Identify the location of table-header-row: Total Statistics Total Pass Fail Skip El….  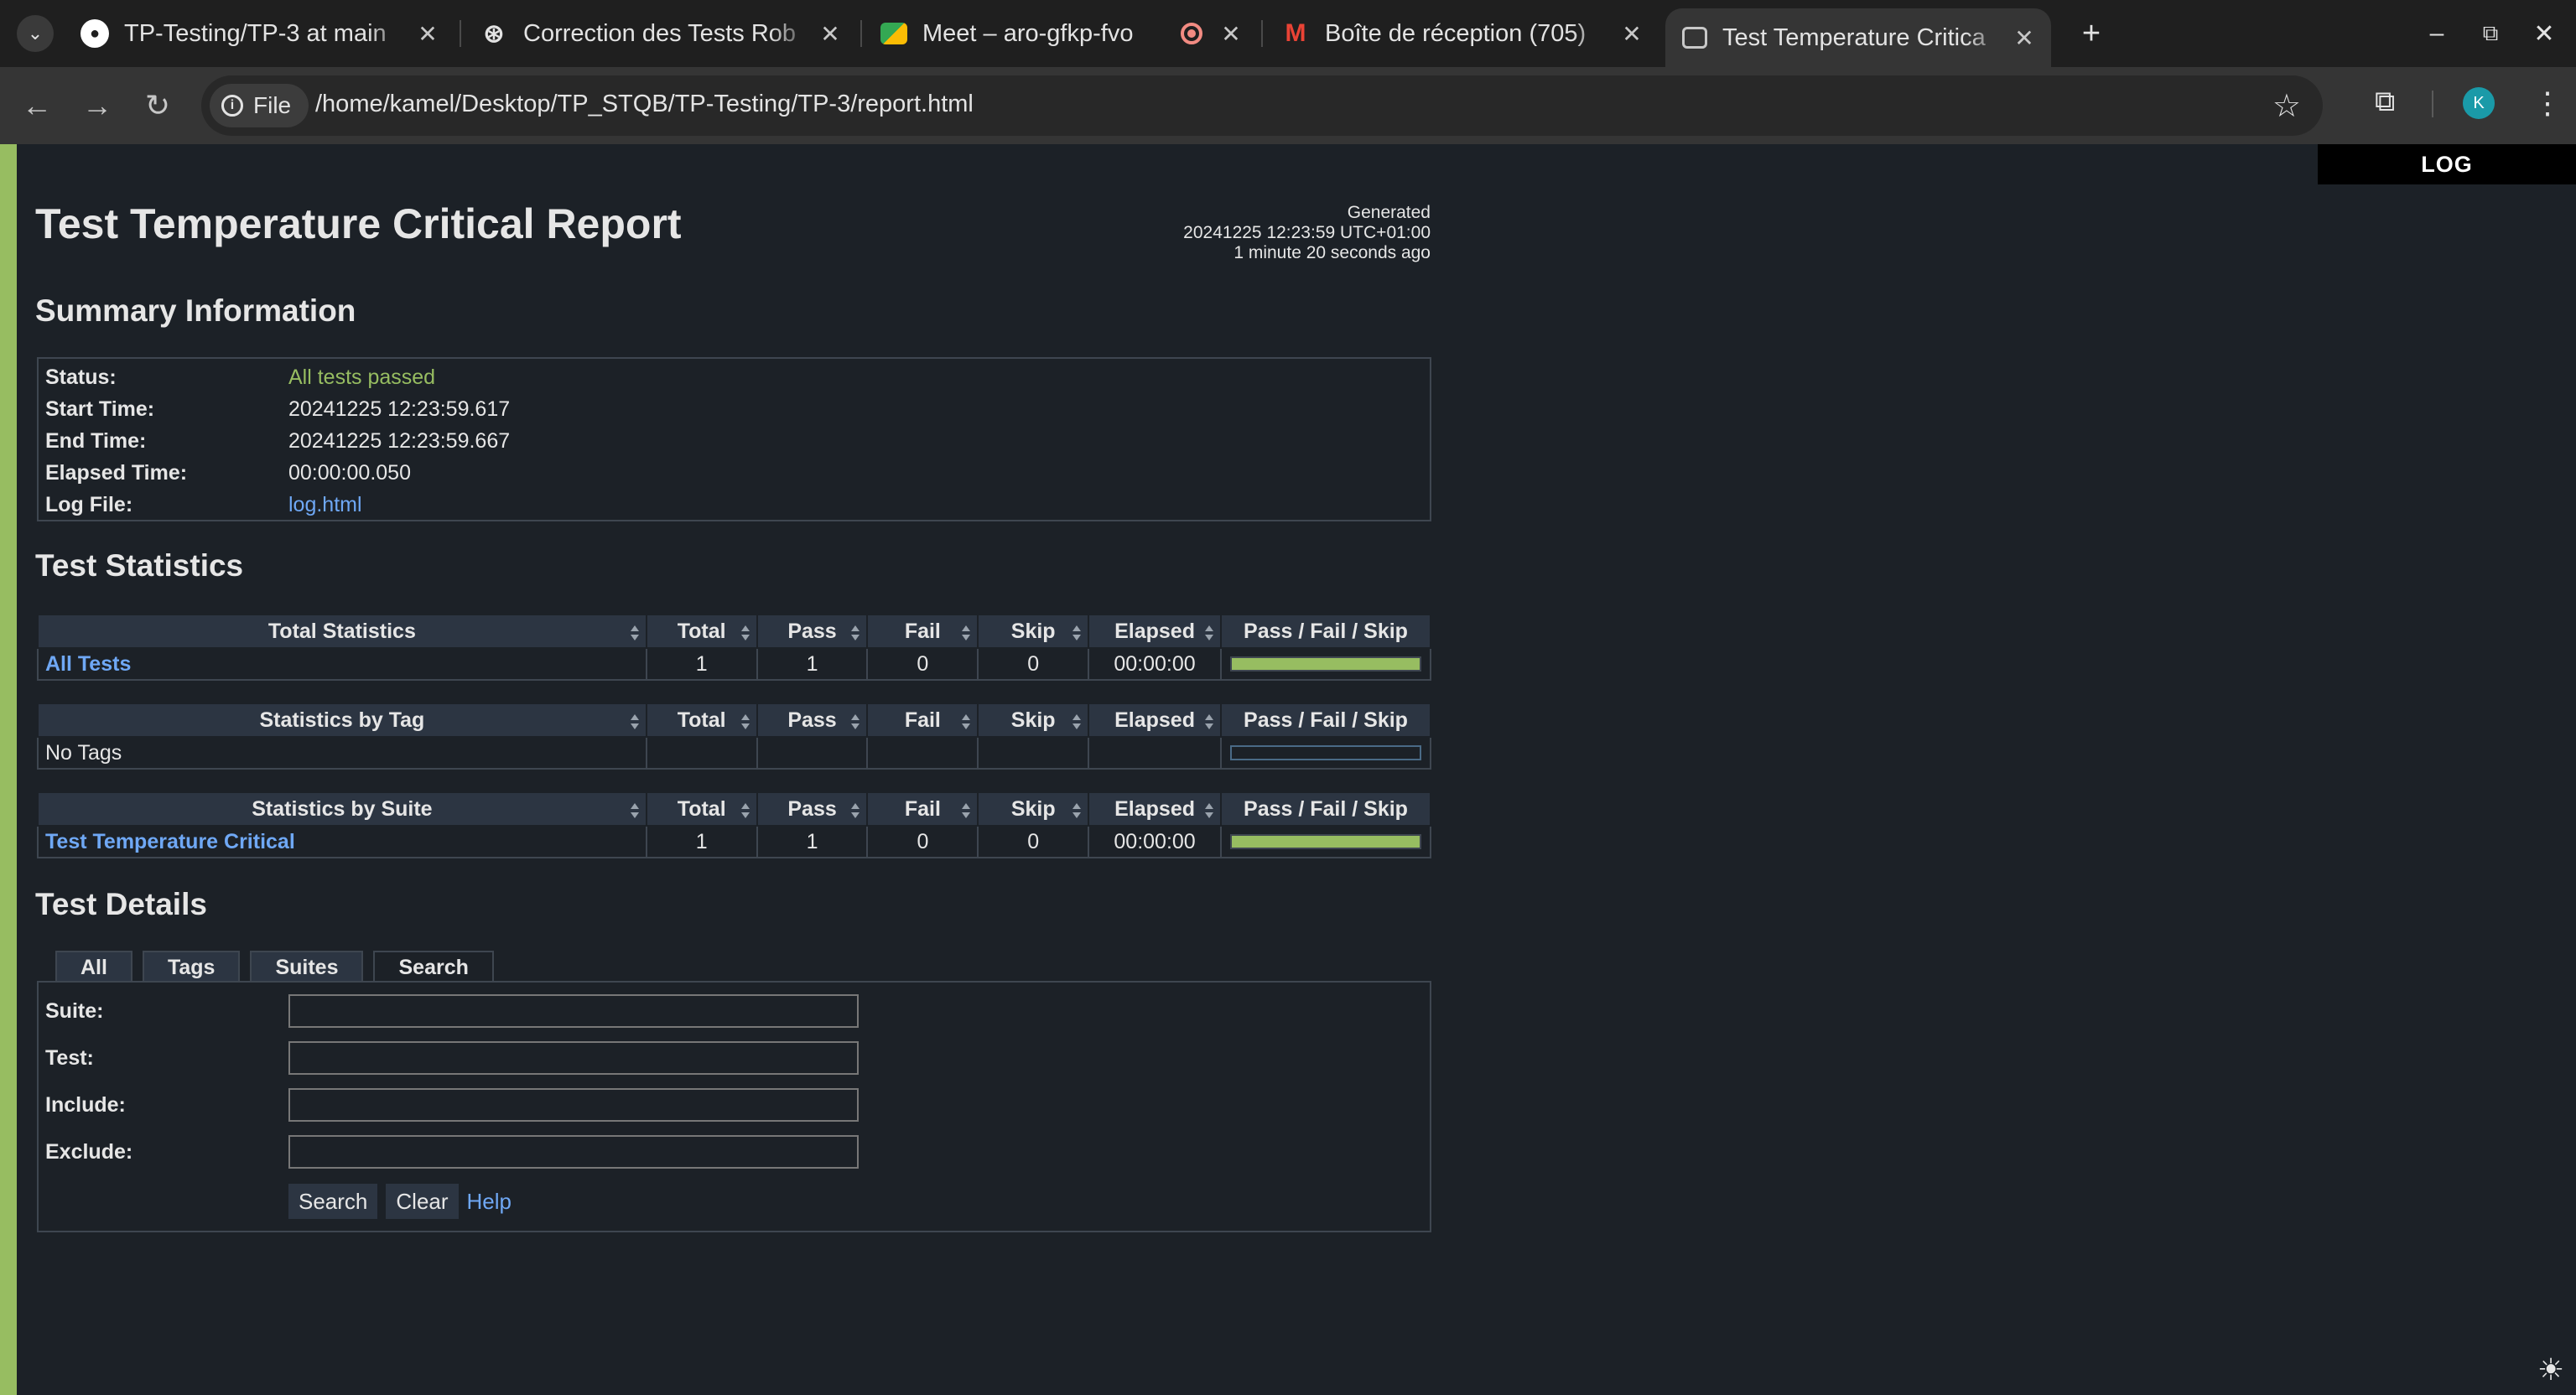
(734, 632).